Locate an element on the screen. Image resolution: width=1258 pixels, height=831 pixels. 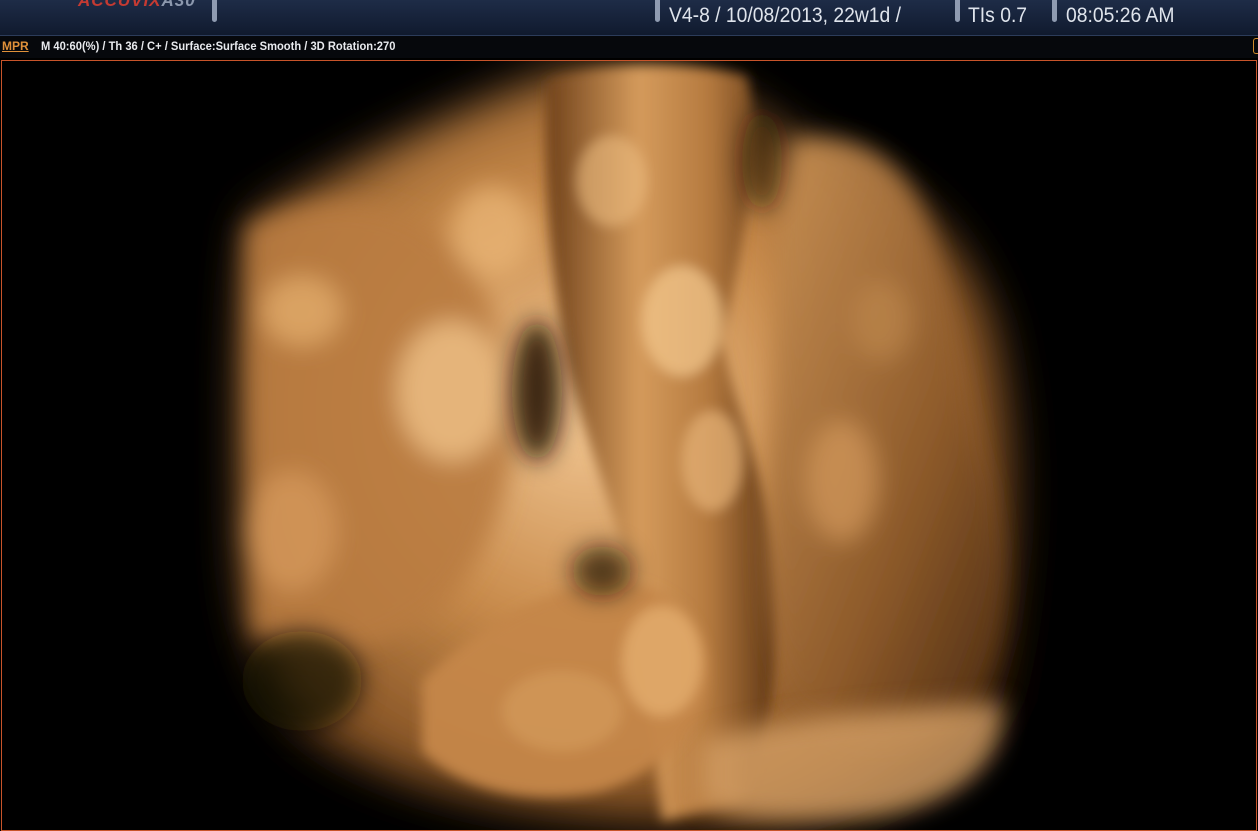
probe-date-info: V4-8 / 10/08/2013, 22w1d / is located at coordinates (785, 15).